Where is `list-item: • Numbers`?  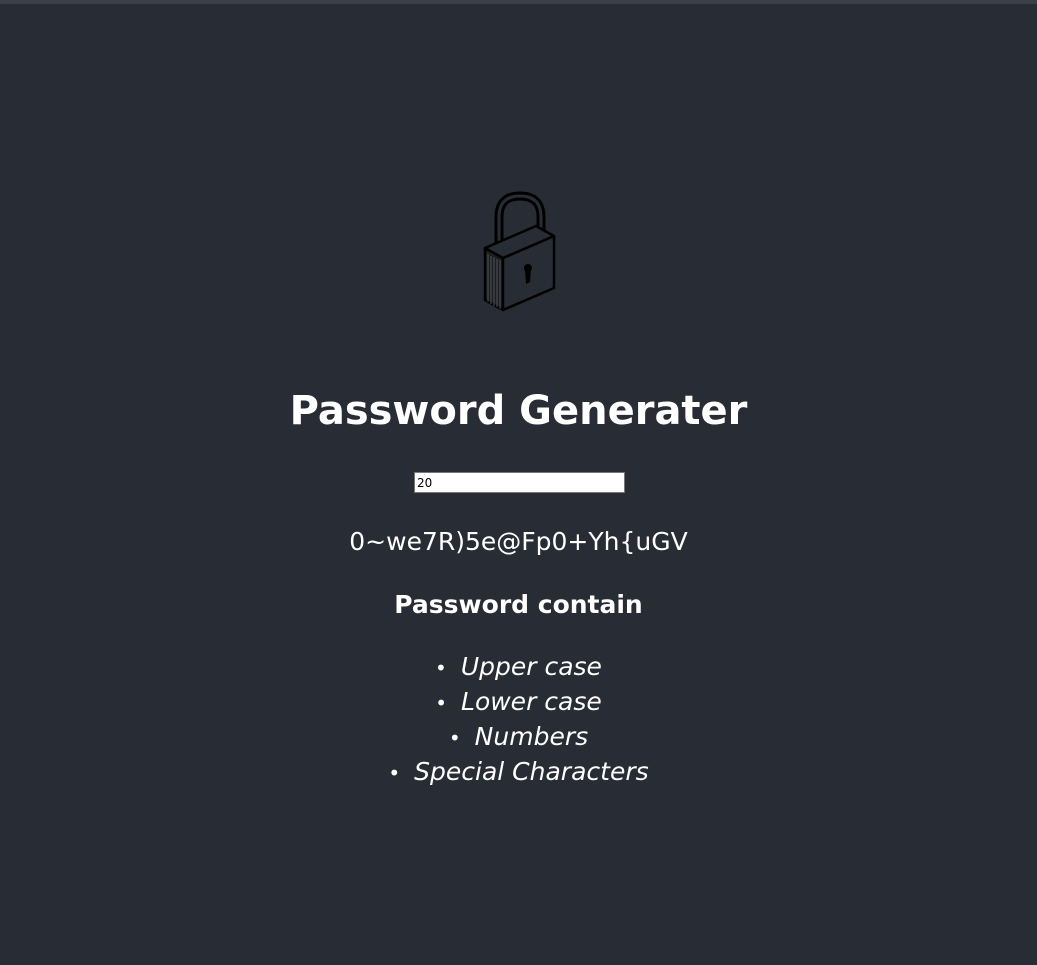 list-item: • Numbers is located at coordinates (518, 737).